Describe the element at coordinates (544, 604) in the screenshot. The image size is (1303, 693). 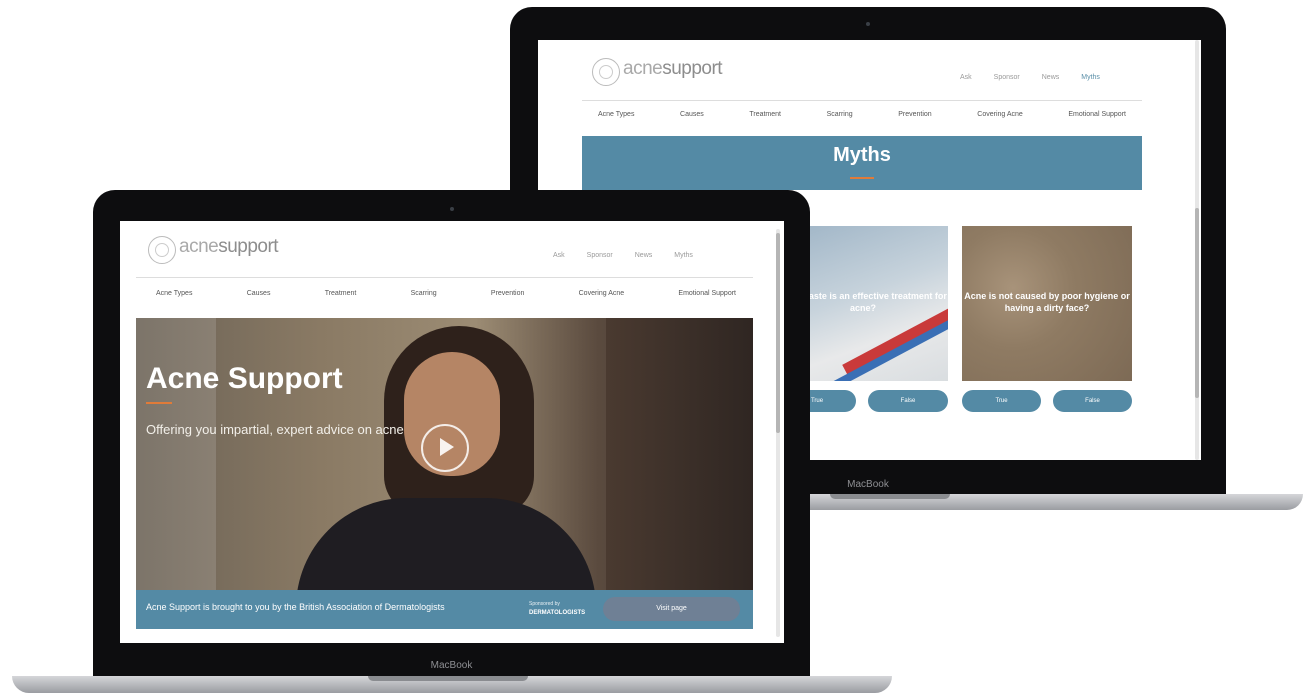
I see `sponsored-by-label: Sponsored by` at that location.